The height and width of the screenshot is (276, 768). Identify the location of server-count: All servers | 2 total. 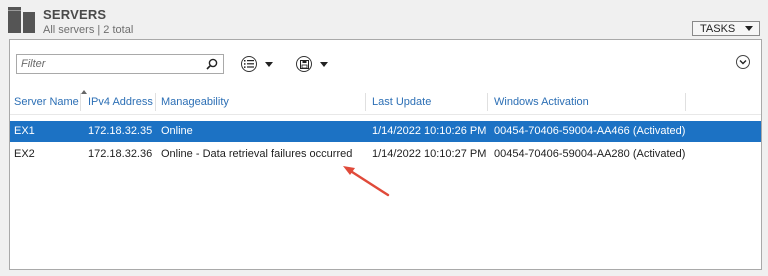
(88, 30).